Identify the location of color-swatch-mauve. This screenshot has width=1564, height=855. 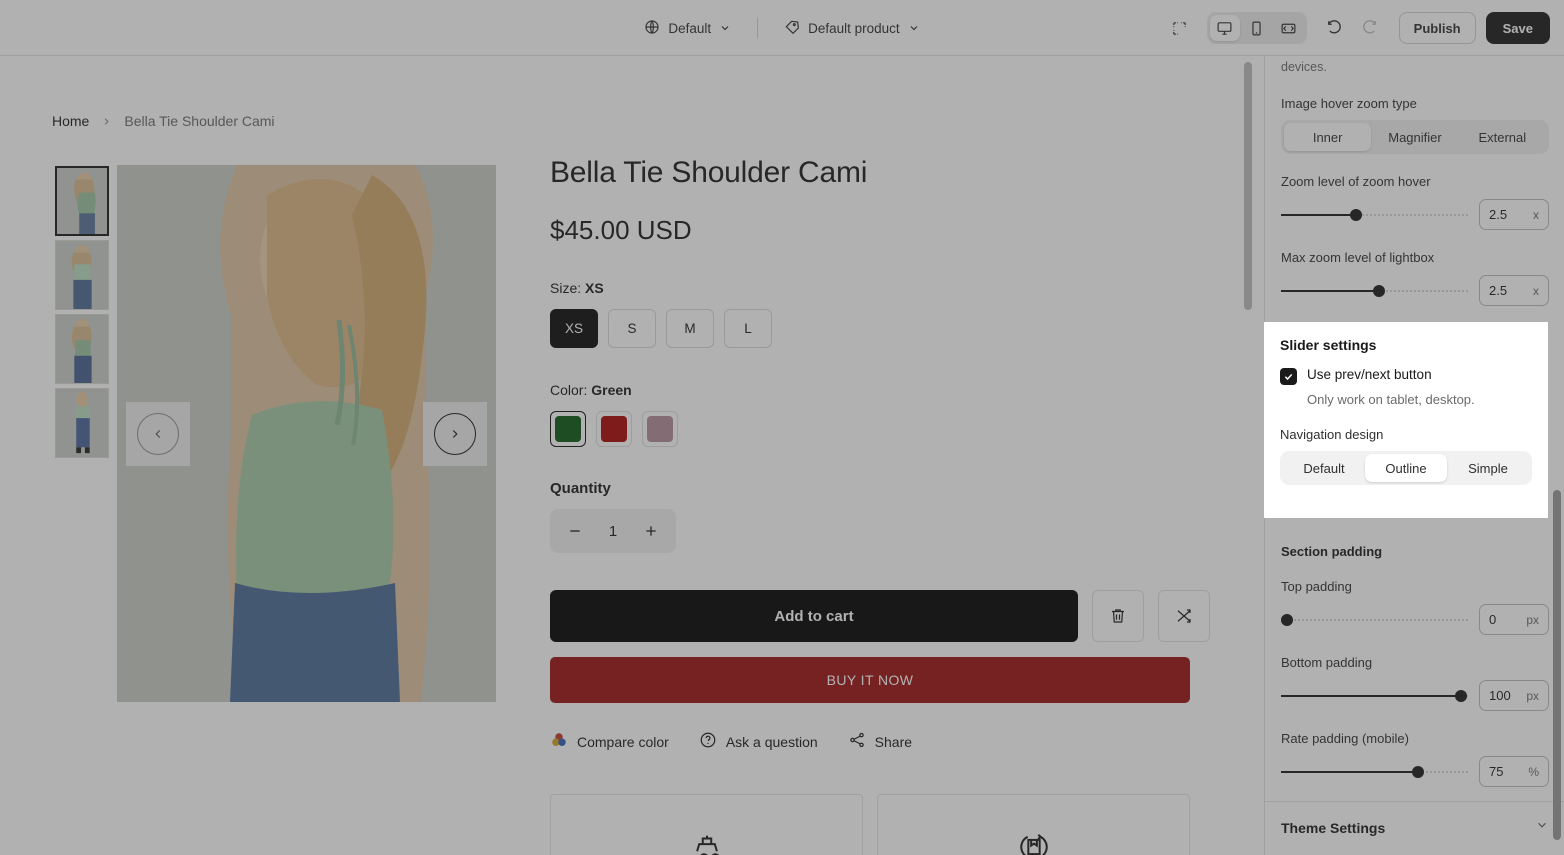
(660, 429).